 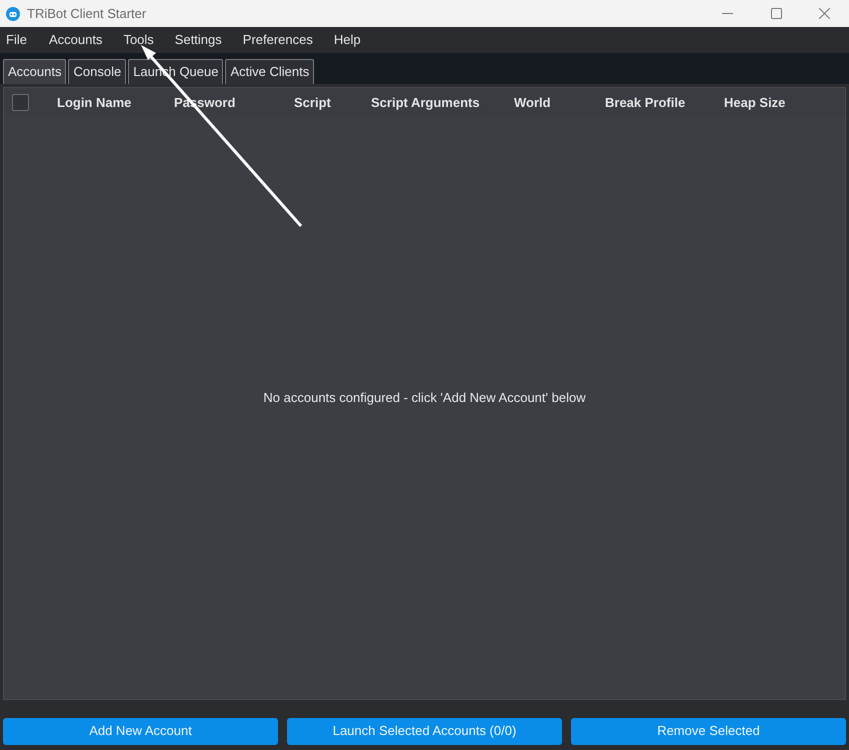 What do you see at coordinates (138, 40) in the screenshot?
I see `menu-item: Tools` at bounding box center [138, 40].